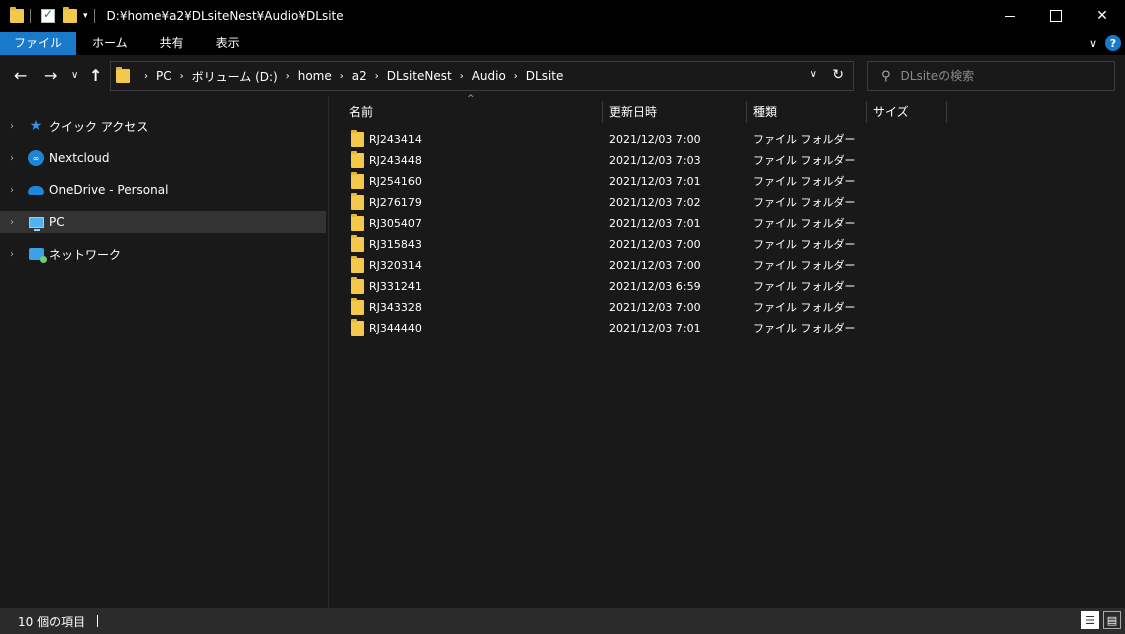 The image size is (1125, 634). Describe the element at coordinates (163, 126) in the screenshot. I see `sidebar-item-quick-access: › ★ クイック アクセス` at that location.